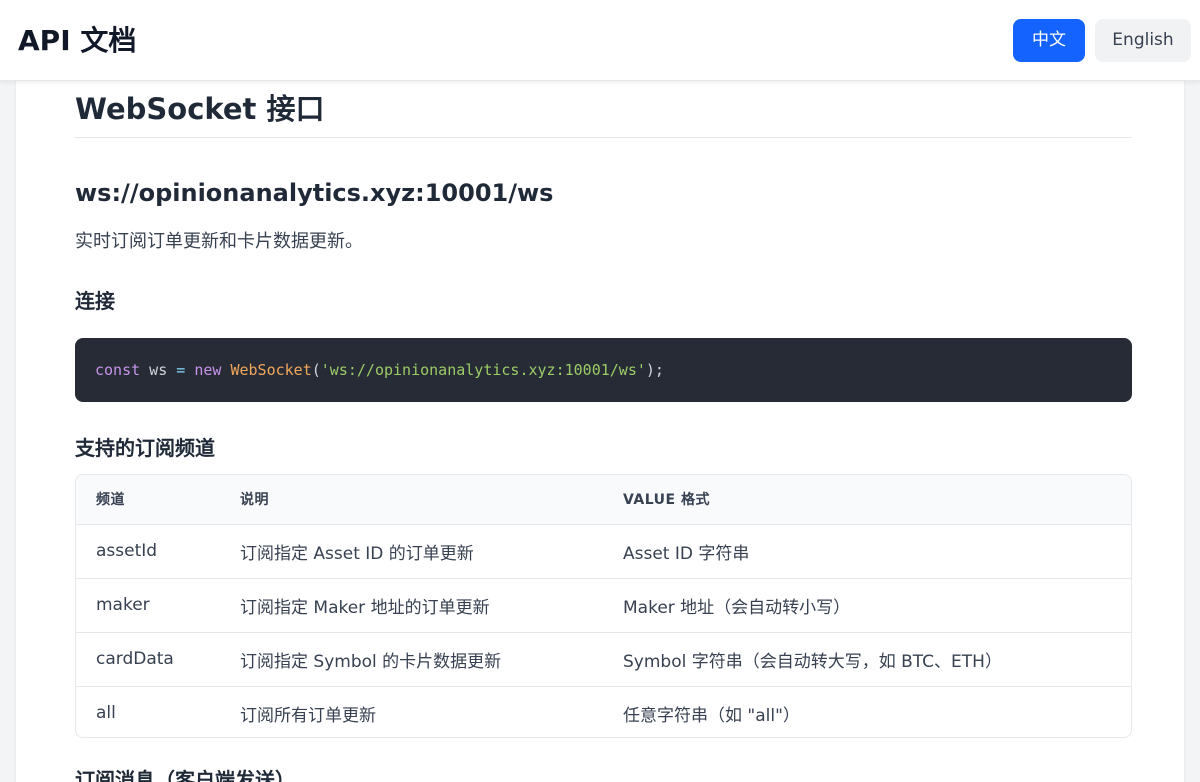 Image resolution: width=1200 pixels, height=782 pixels. What do you see at coordinates (867, 500) in the screenshot?
I see `column-header-value-format: VALUE 格式` at bounding box center [867, 500].